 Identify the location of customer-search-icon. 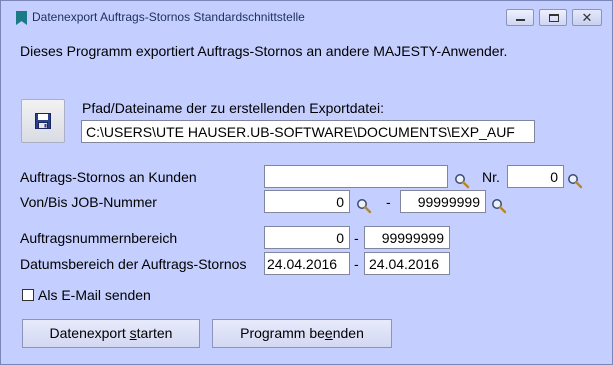
(462, 181).